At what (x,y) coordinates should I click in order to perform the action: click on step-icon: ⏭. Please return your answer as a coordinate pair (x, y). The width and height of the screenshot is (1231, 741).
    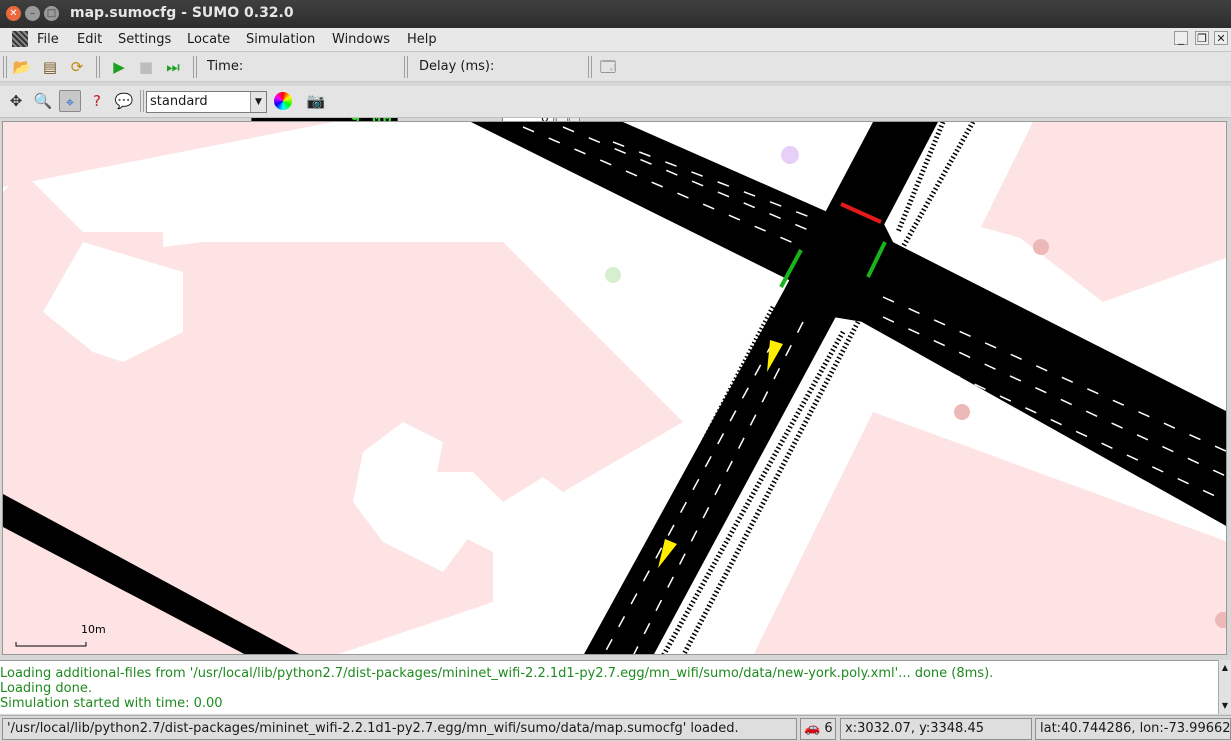
    Looking at the image, I should click on (173, 67).